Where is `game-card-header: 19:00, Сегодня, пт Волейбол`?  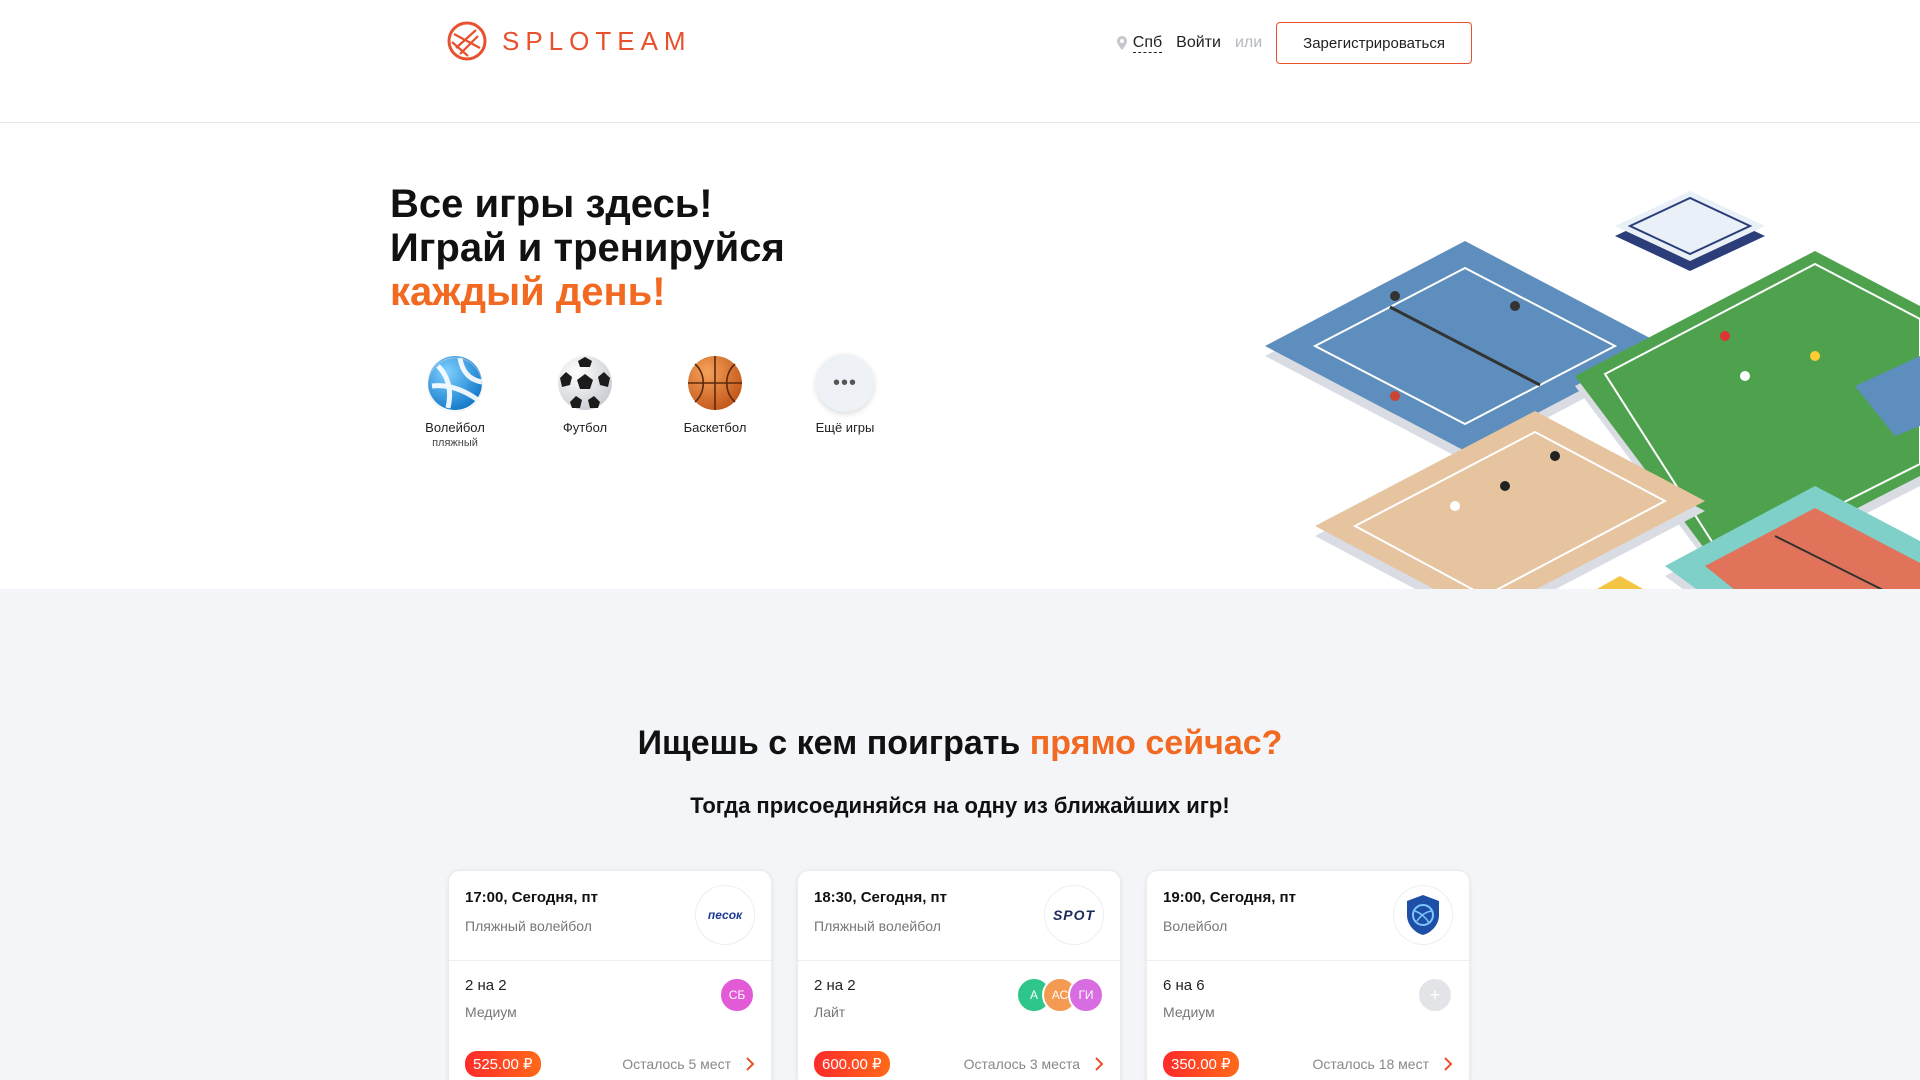 game-card-header: 19:00, Сегодня, пт Волейбол is located at coordinates (1308, 916).